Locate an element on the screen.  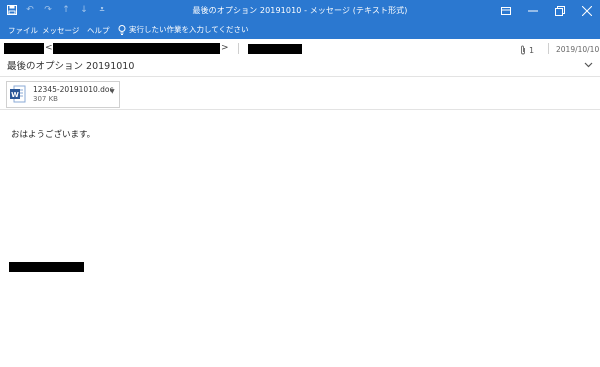
tab-file: ファイル is located at coordinates (23, 30).